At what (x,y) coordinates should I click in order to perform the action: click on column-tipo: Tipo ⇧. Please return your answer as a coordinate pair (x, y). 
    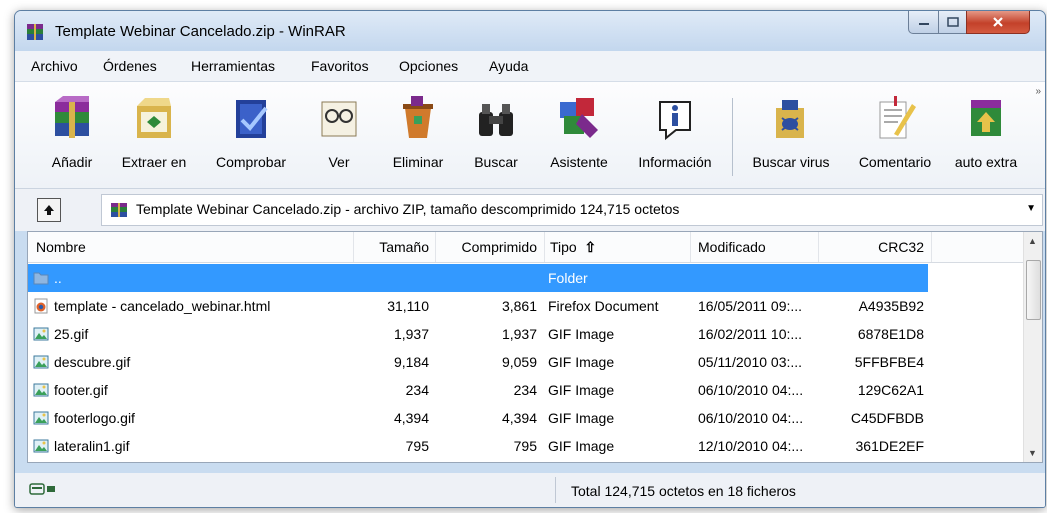
    Looking at the image, I should click on (573, 247).